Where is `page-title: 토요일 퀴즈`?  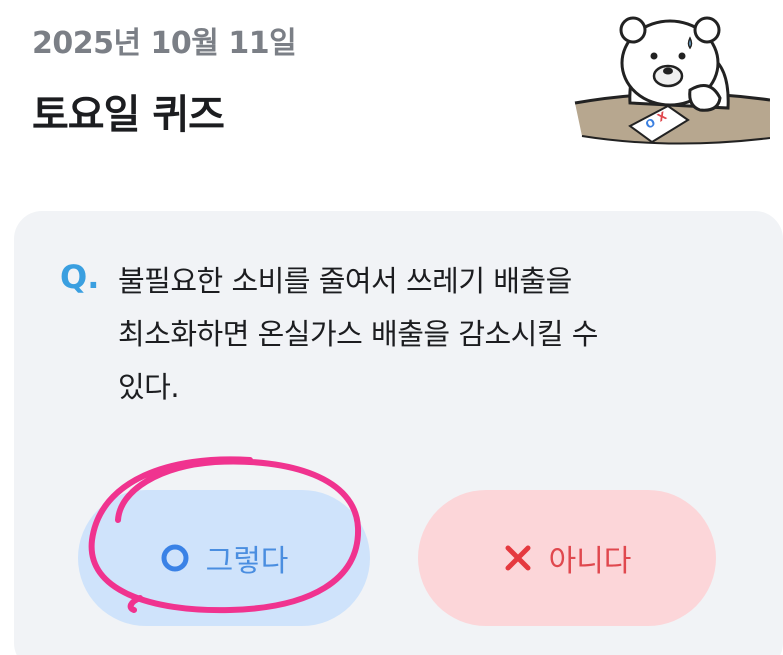 page-title: 토요일 퀴즈 is located at coordinates (128, 115).